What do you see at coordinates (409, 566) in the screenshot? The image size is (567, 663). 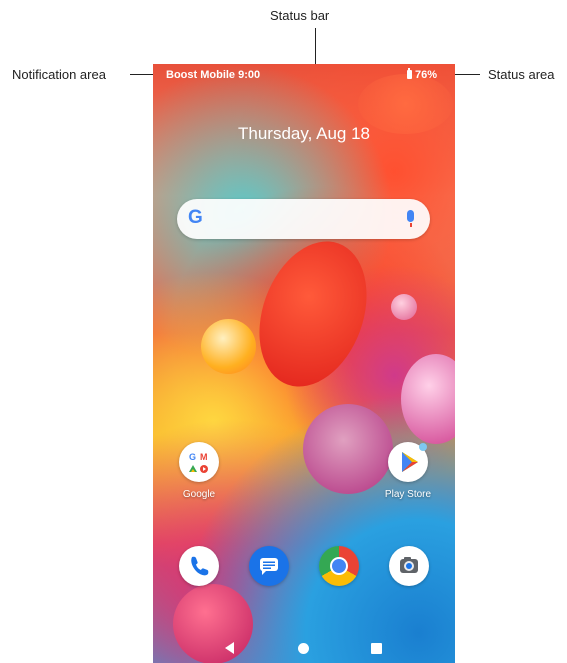 I see `camera-icon` at bounding box center [409, 566].